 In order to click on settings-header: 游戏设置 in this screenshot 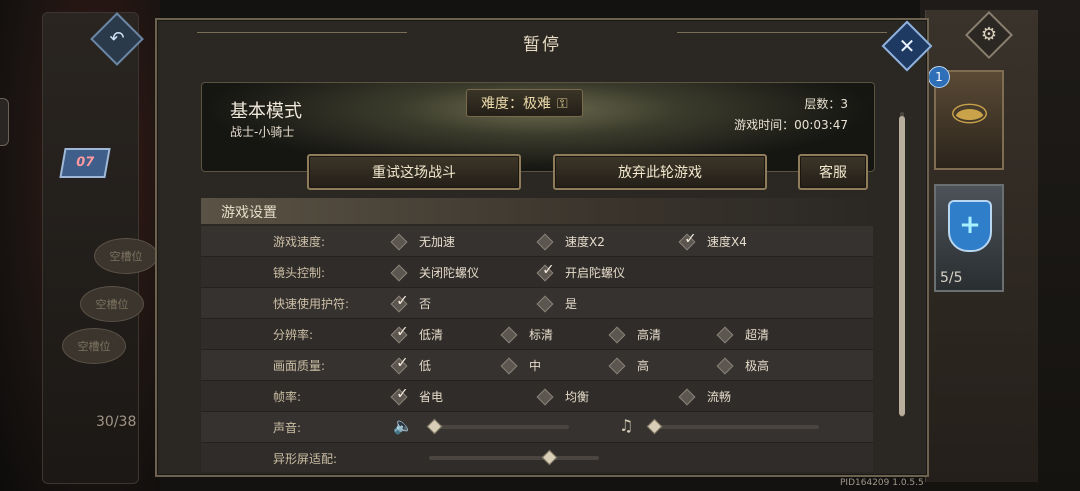, I will do `click(537, 211)`.